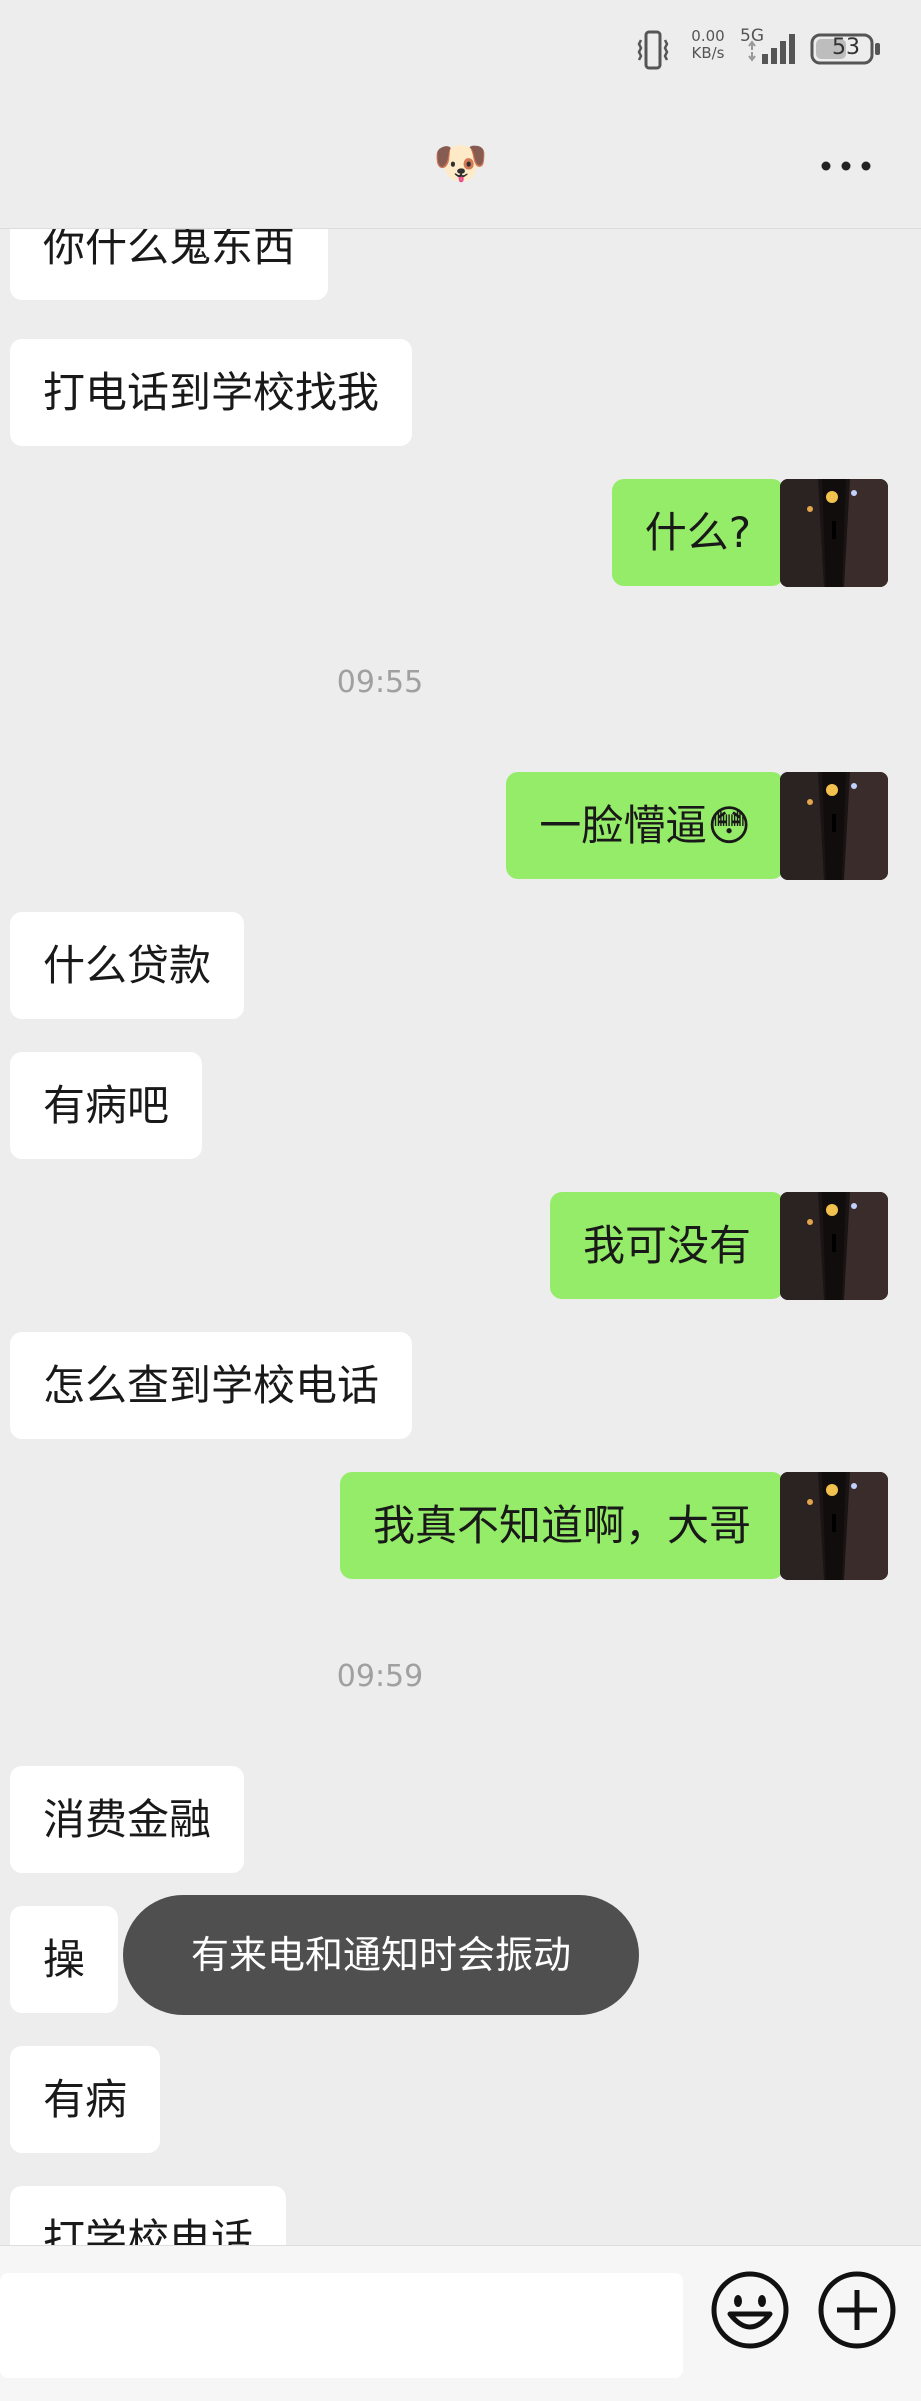 Image resolution: width=921 pixels, height=2401 pixels. What do you see at coordinates (846, 165) in the screenshot?
I see `more-icon` at bounding box center [846, 165].